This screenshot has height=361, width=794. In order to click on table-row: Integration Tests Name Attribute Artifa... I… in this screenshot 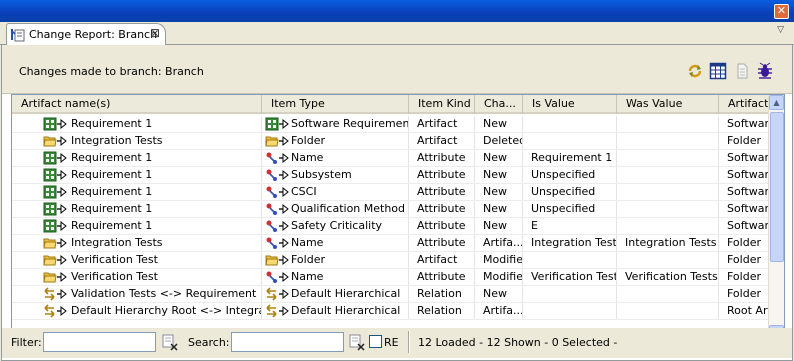, I will do `click(395, 243)`.